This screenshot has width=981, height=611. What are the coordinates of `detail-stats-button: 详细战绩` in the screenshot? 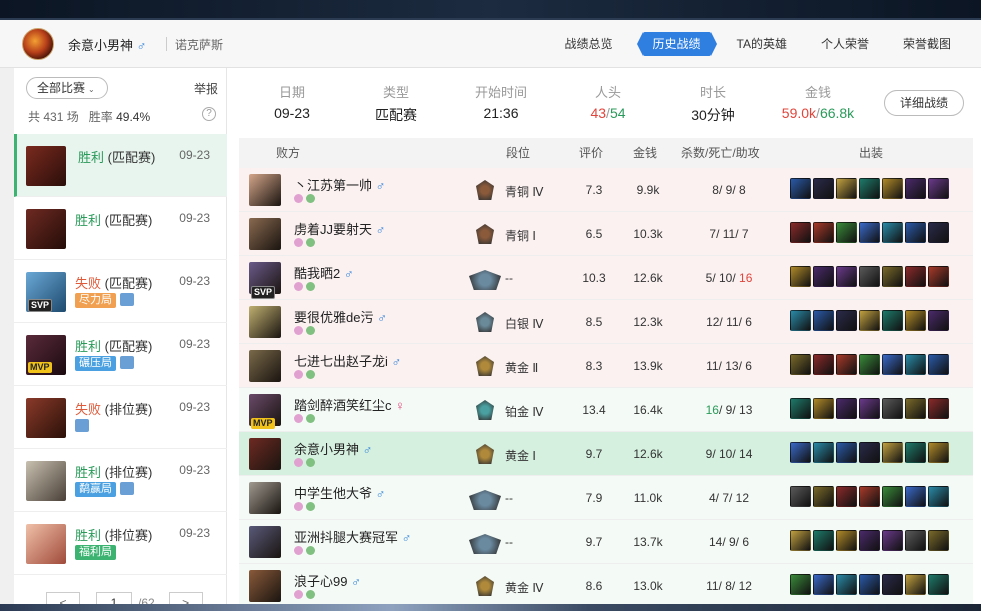 It's located at (924, 103).